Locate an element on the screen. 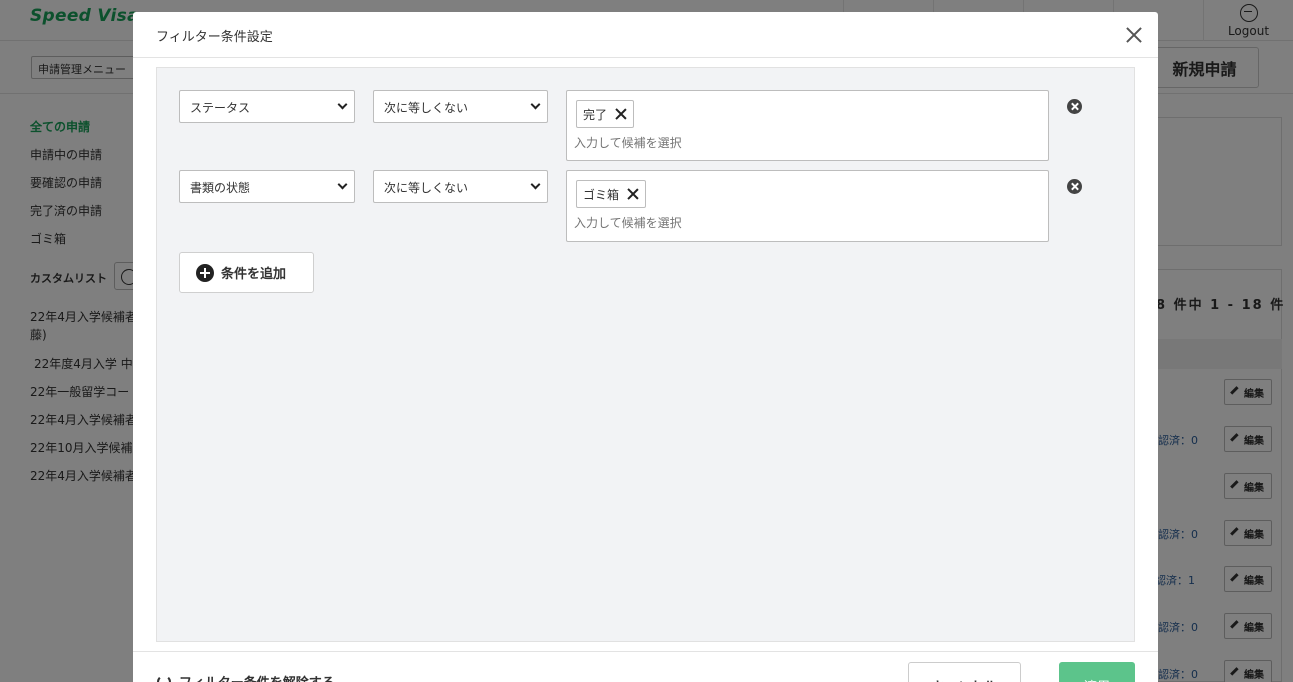 Image resolution: width=1293 pixels, height=682 pixels. apply-button: 適用 is located at coordinates (1097, 672).